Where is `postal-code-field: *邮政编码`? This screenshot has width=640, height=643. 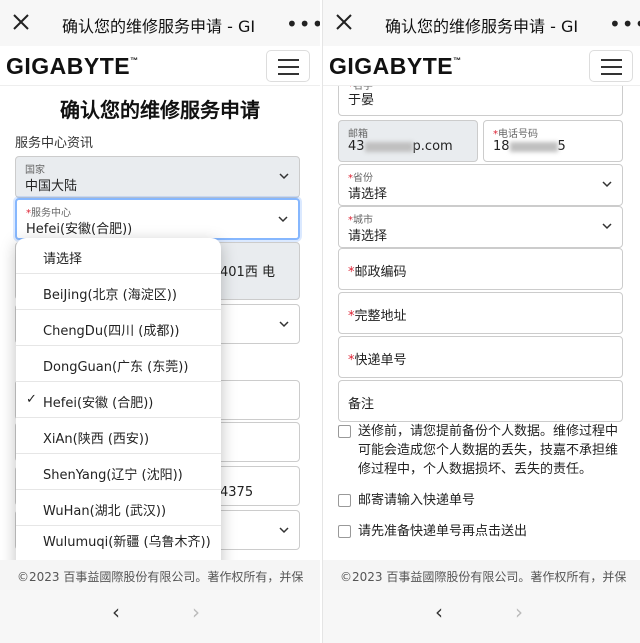
postal-code-field: *邮政编码 is located at coordinates (480, 269).